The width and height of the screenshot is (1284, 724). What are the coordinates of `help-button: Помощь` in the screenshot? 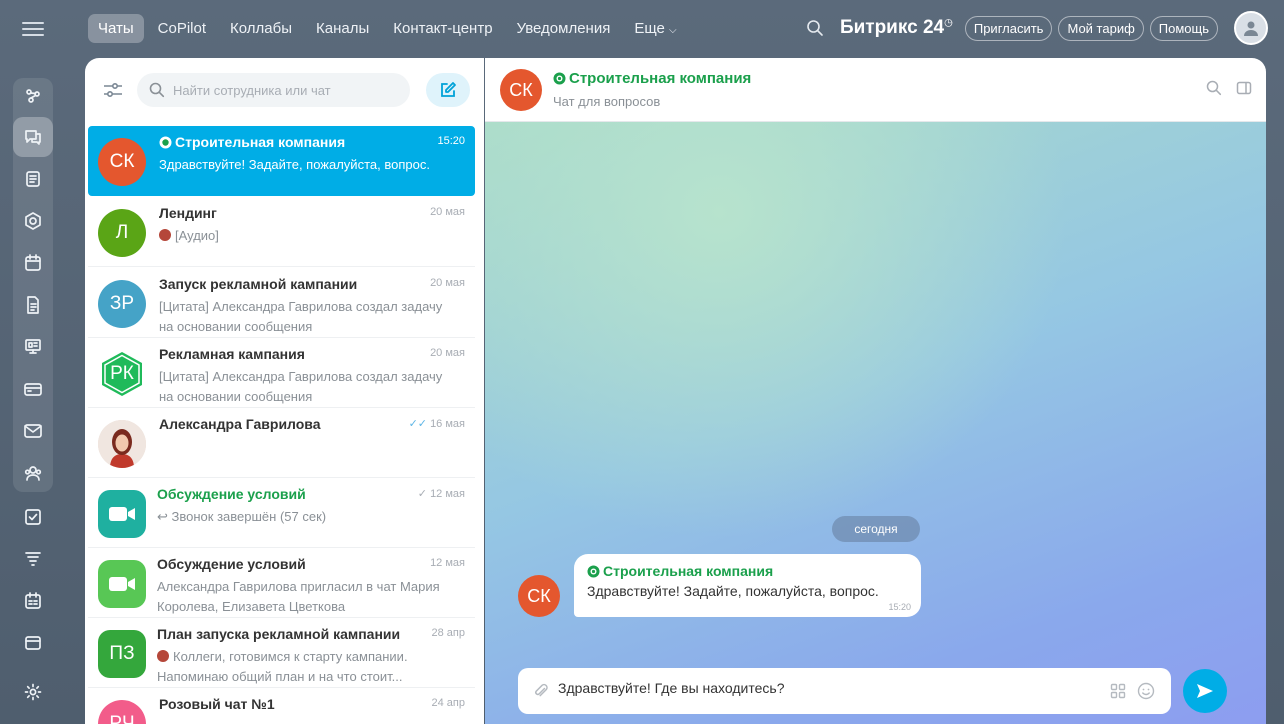 It's located at (1183, 28).